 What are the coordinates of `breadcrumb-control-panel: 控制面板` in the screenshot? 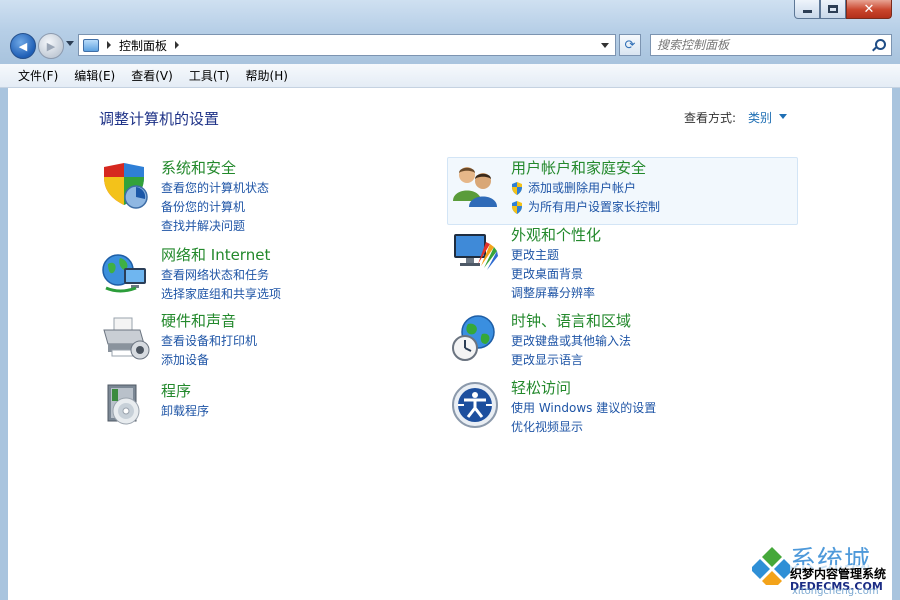 It's located at (143, 45).